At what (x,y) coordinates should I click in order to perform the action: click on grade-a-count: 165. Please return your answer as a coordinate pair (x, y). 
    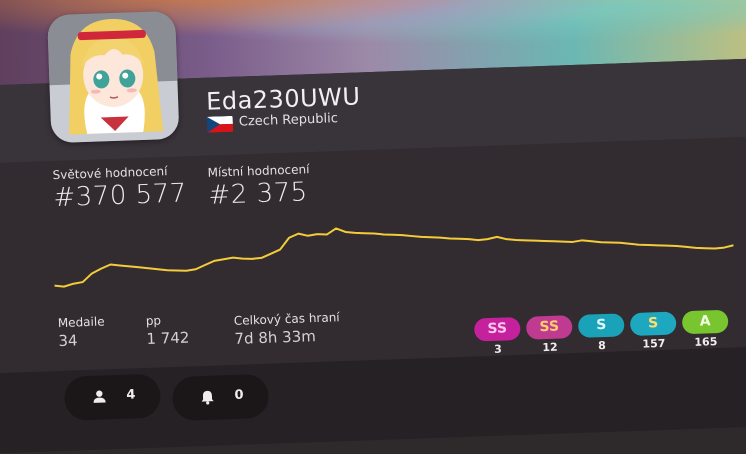
    Looking at the image, I should click on (706, 342).